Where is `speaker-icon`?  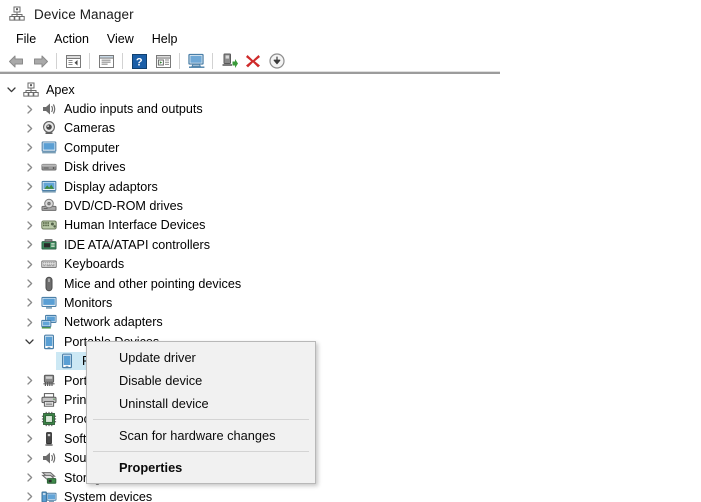
speaker-icon is located at coordinates (49, 458).